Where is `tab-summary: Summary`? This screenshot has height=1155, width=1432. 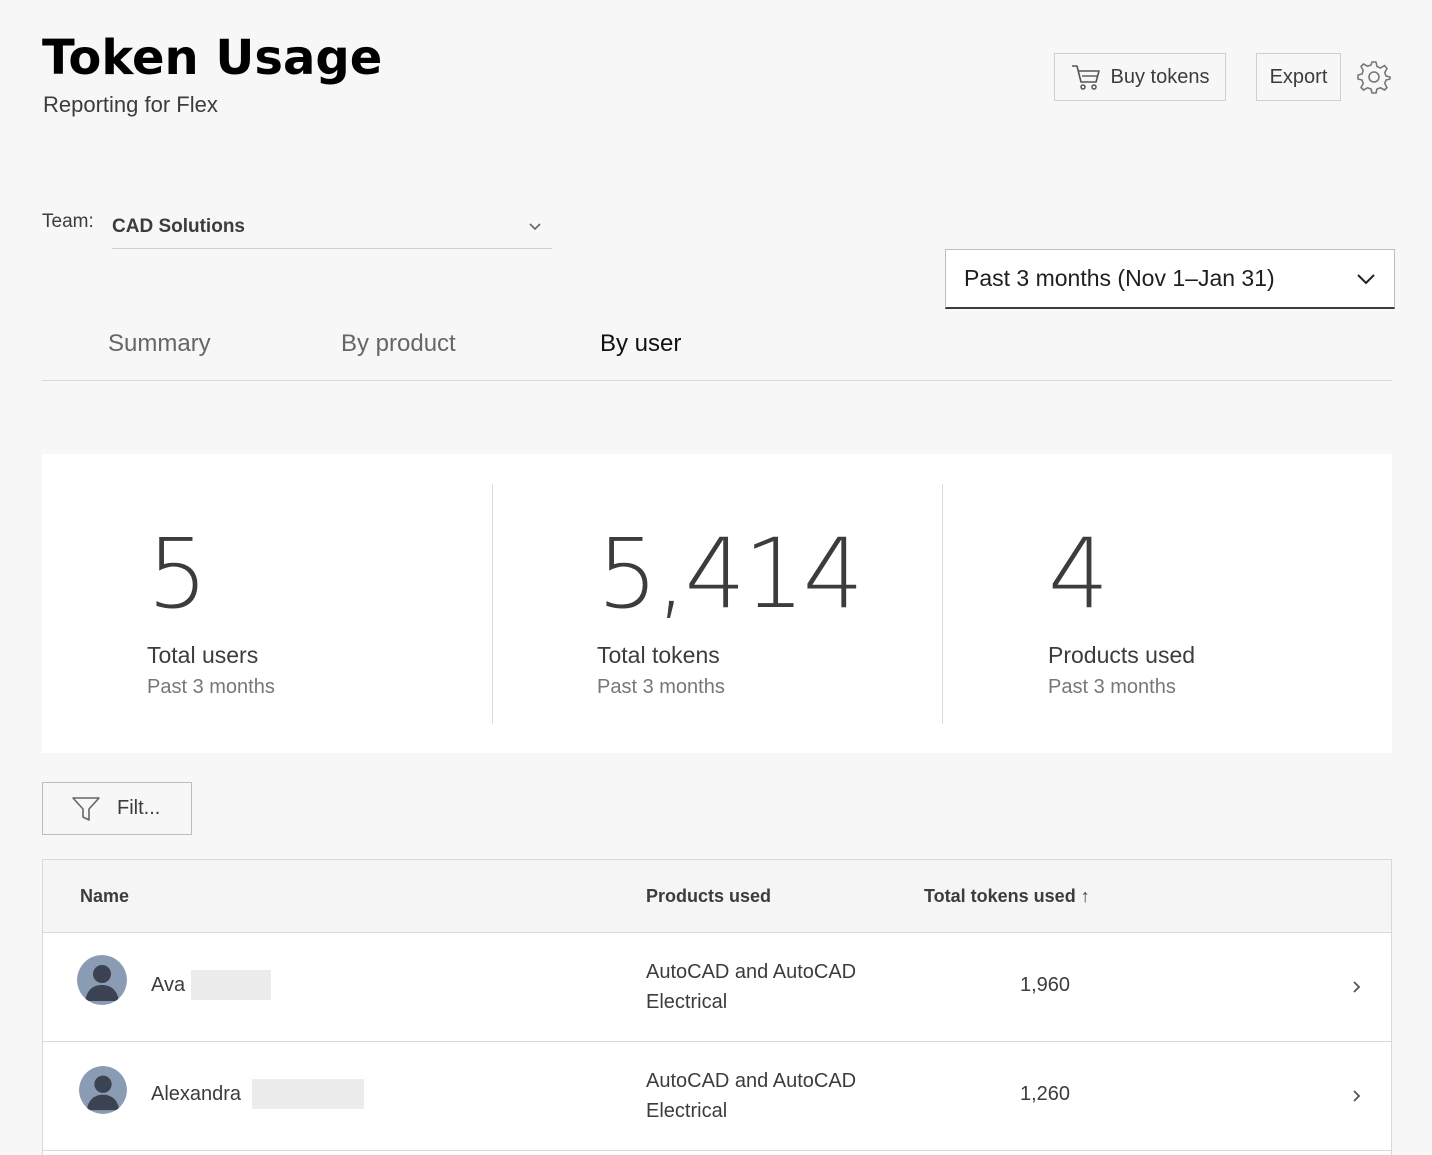 tab-summary: Summary is located at coordinates (159, 344).